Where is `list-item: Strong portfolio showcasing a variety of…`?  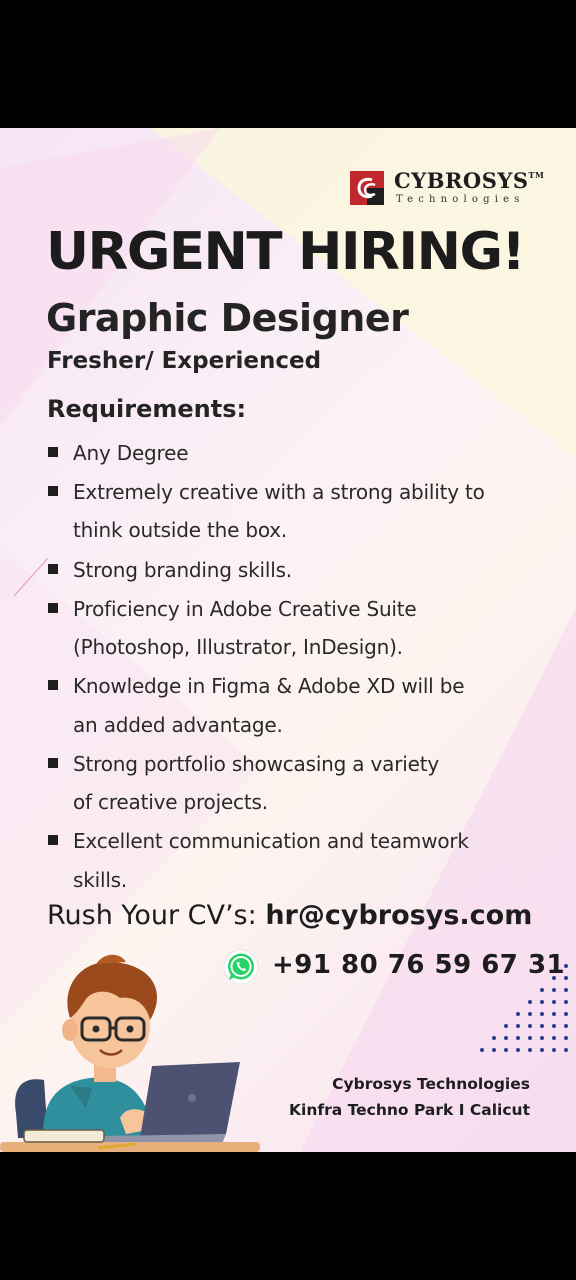
list-item: Strong portfolio showcasing a variety of… is located at coordinates (291, 783).